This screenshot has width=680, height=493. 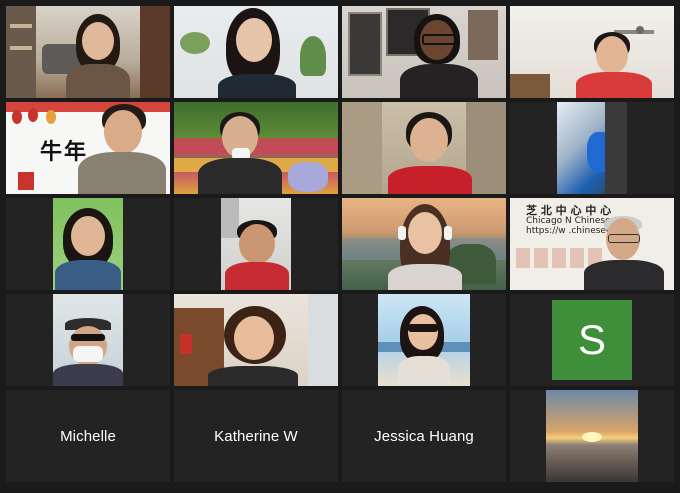 I want to click on participant-video-5: 牛 年, so click(x=88, y=148).